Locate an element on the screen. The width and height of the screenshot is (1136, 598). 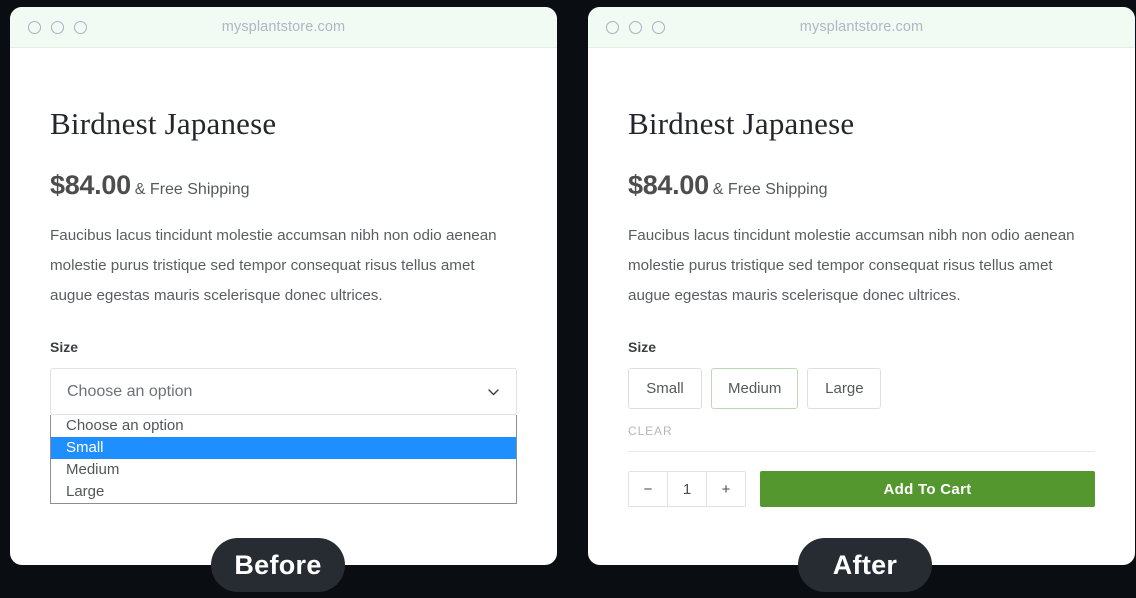
product-title-after: Birdnest Japanese is located at coordinates (741, 123).